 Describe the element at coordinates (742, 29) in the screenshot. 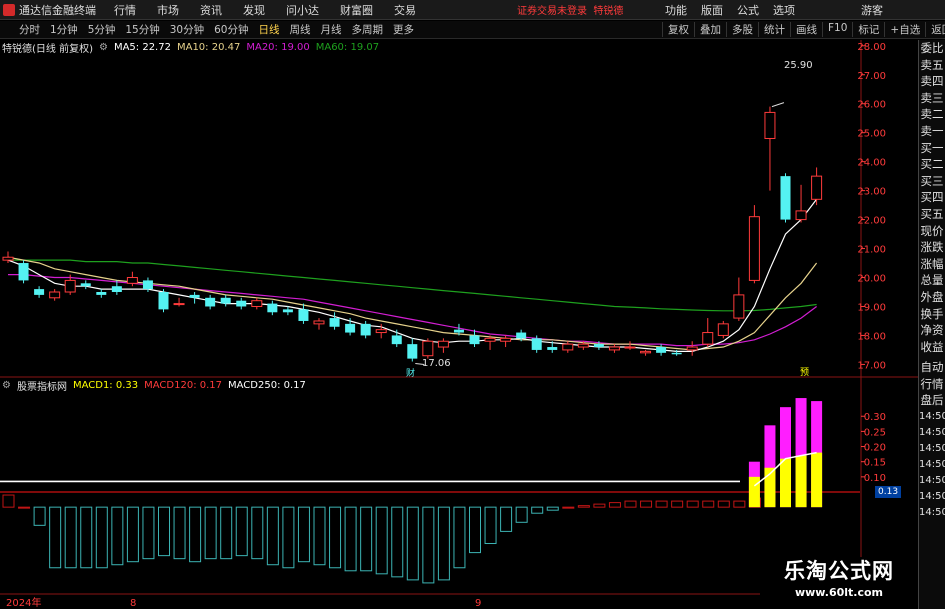

I see `tool-multi-stock: 多股` at that location.